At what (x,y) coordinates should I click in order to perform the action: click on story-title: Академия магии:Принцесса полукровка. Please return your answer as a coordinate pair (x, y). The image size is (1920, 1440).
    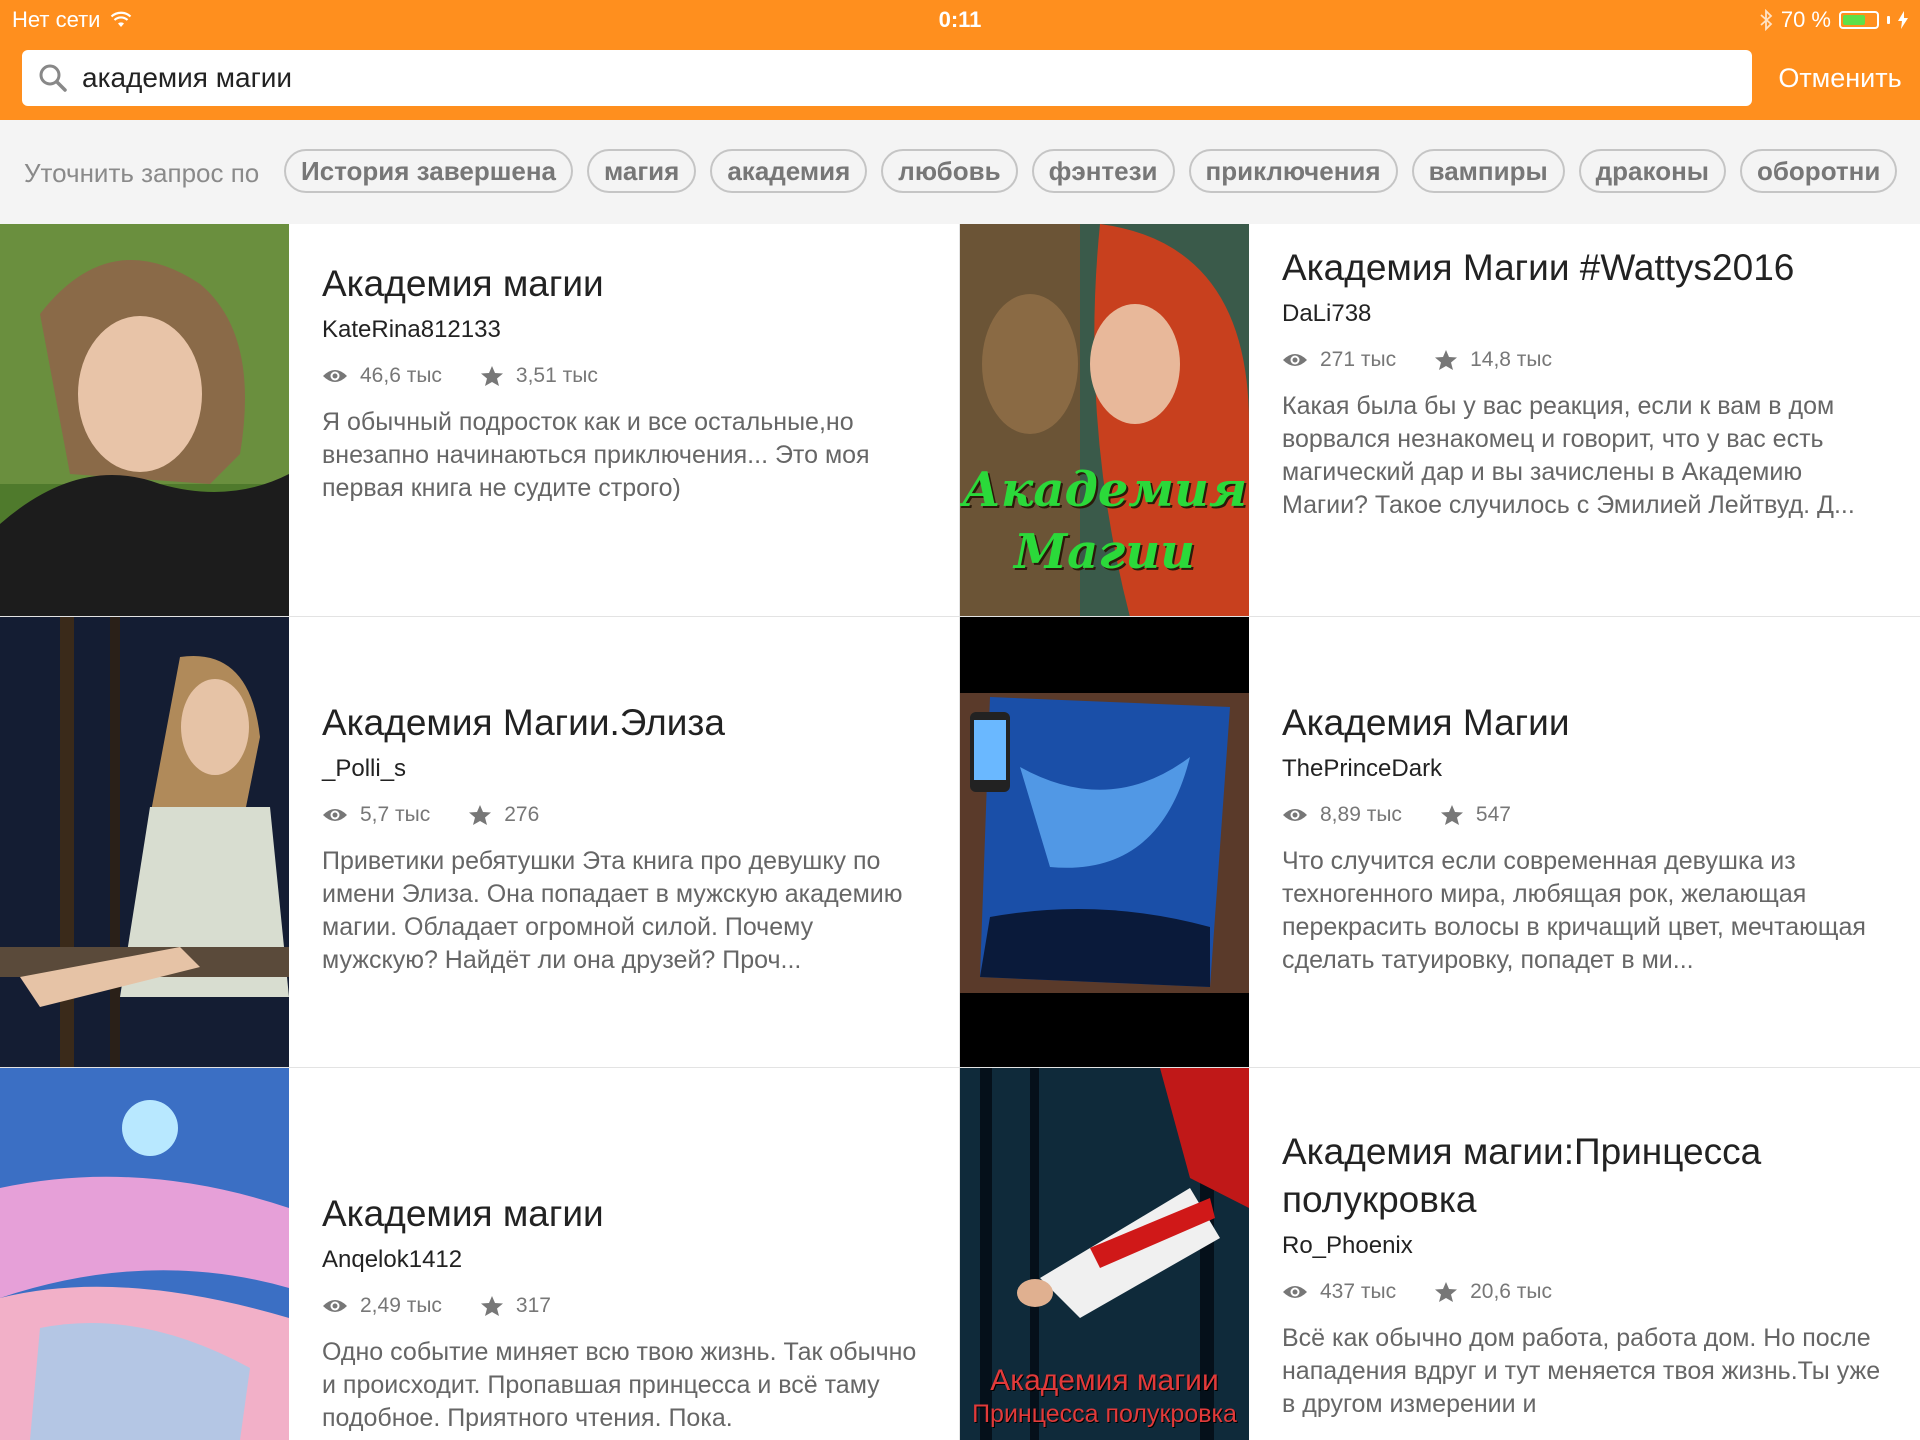
    Looking at the image, I should click on (1587, 1176).